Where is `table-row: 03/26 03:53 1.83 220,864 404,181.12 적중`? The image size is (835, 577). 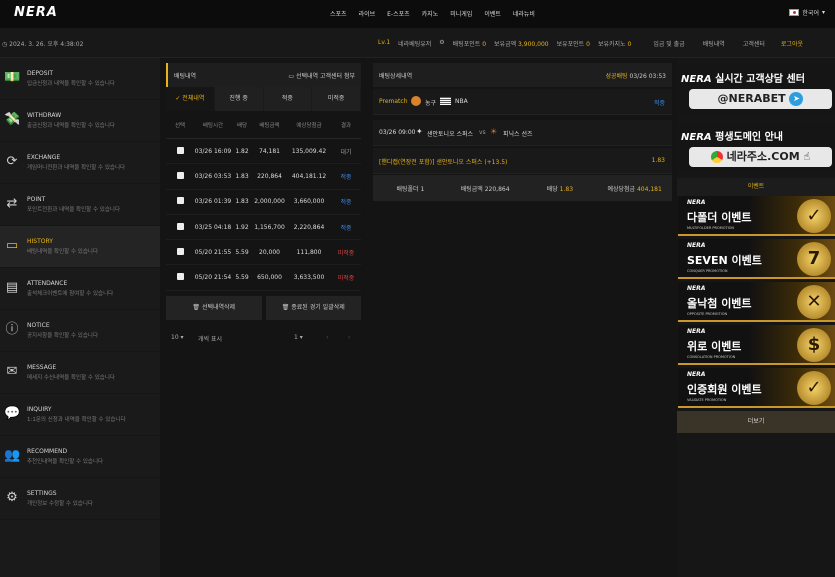
table-row: 03/26 03:53 1.83 220,864 404,181.12 적중 is located at coordinates (263, 177).